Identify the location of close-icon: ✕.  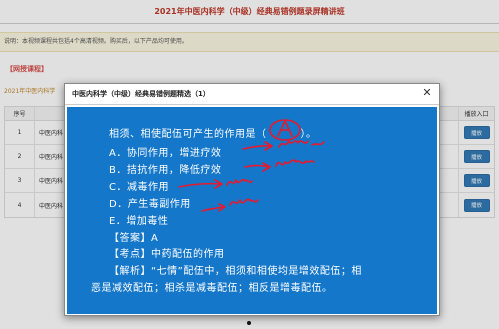
(427, 93).